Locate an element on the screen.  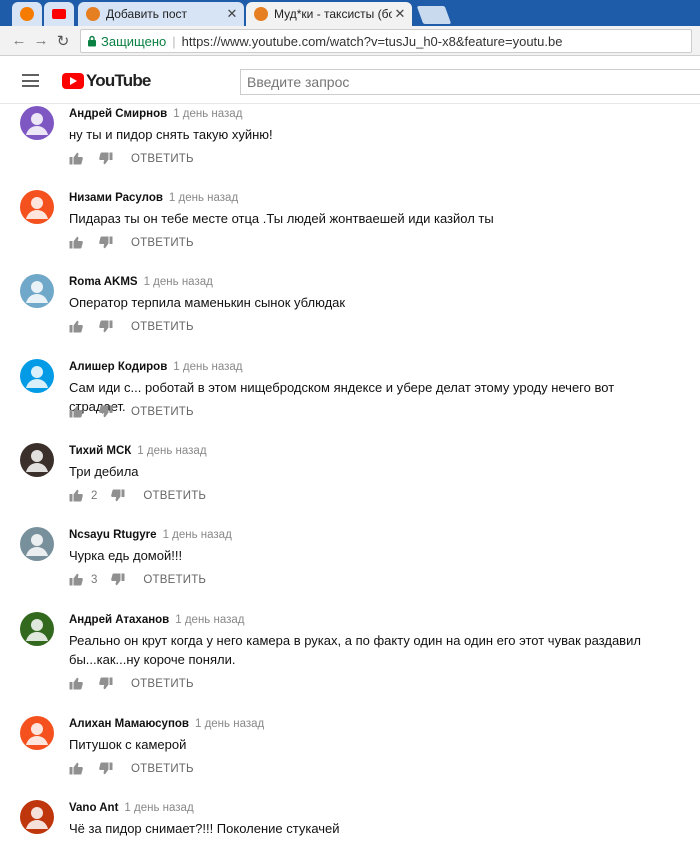
tab-title: Муд*ки - таксисты (бомб is located at coordinates (333, 14).